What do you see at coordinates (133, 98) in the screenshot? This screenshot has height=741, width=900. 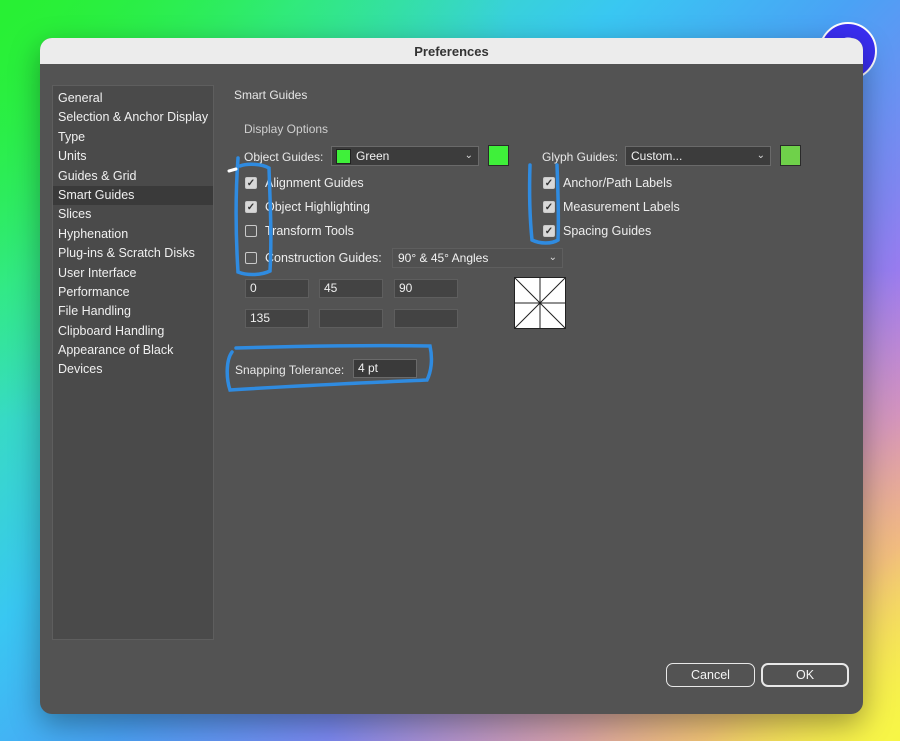 I see `sidebar-item-general: General` at bounding box center [133, 98].